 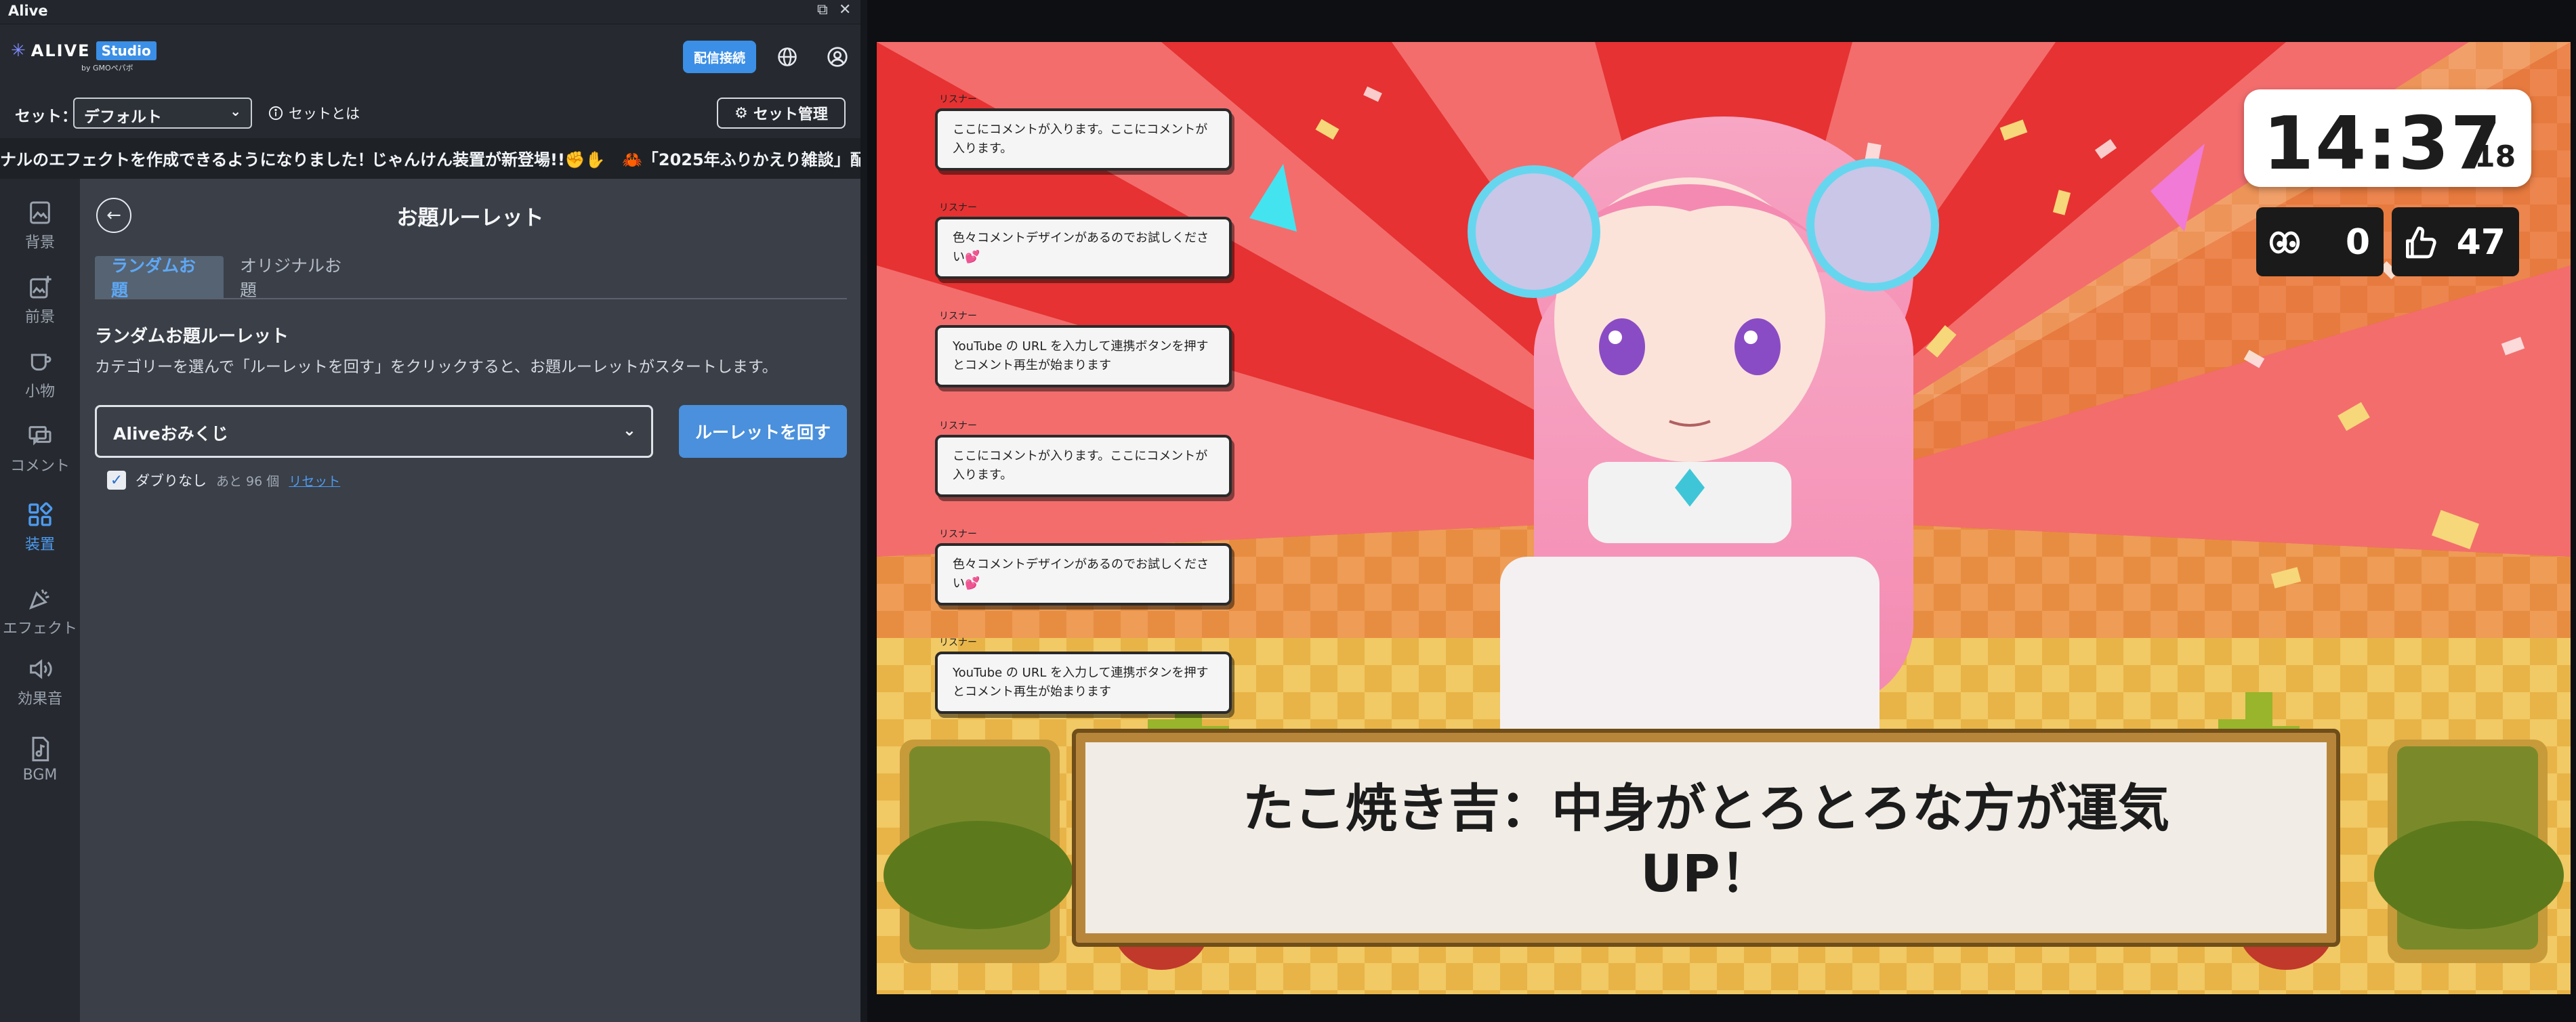 What do you see at coordinates (40, 449) in the screenshot?
I see `nav-item-comment: コメント` at bounding box center [40, 449].